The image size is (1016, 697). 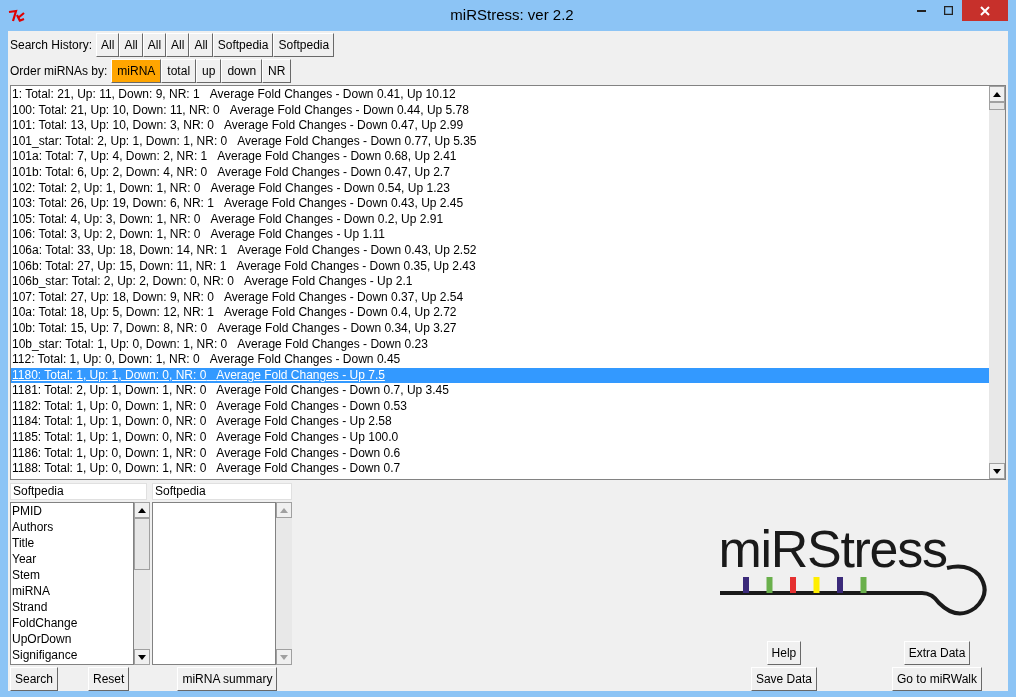 I want to click on result-row: 100: Total: 21, Up: 10, Down: 11, NR: 0 Average Fold Changes - Down 0.44, Up 5.78, so click(x=500, y=110).